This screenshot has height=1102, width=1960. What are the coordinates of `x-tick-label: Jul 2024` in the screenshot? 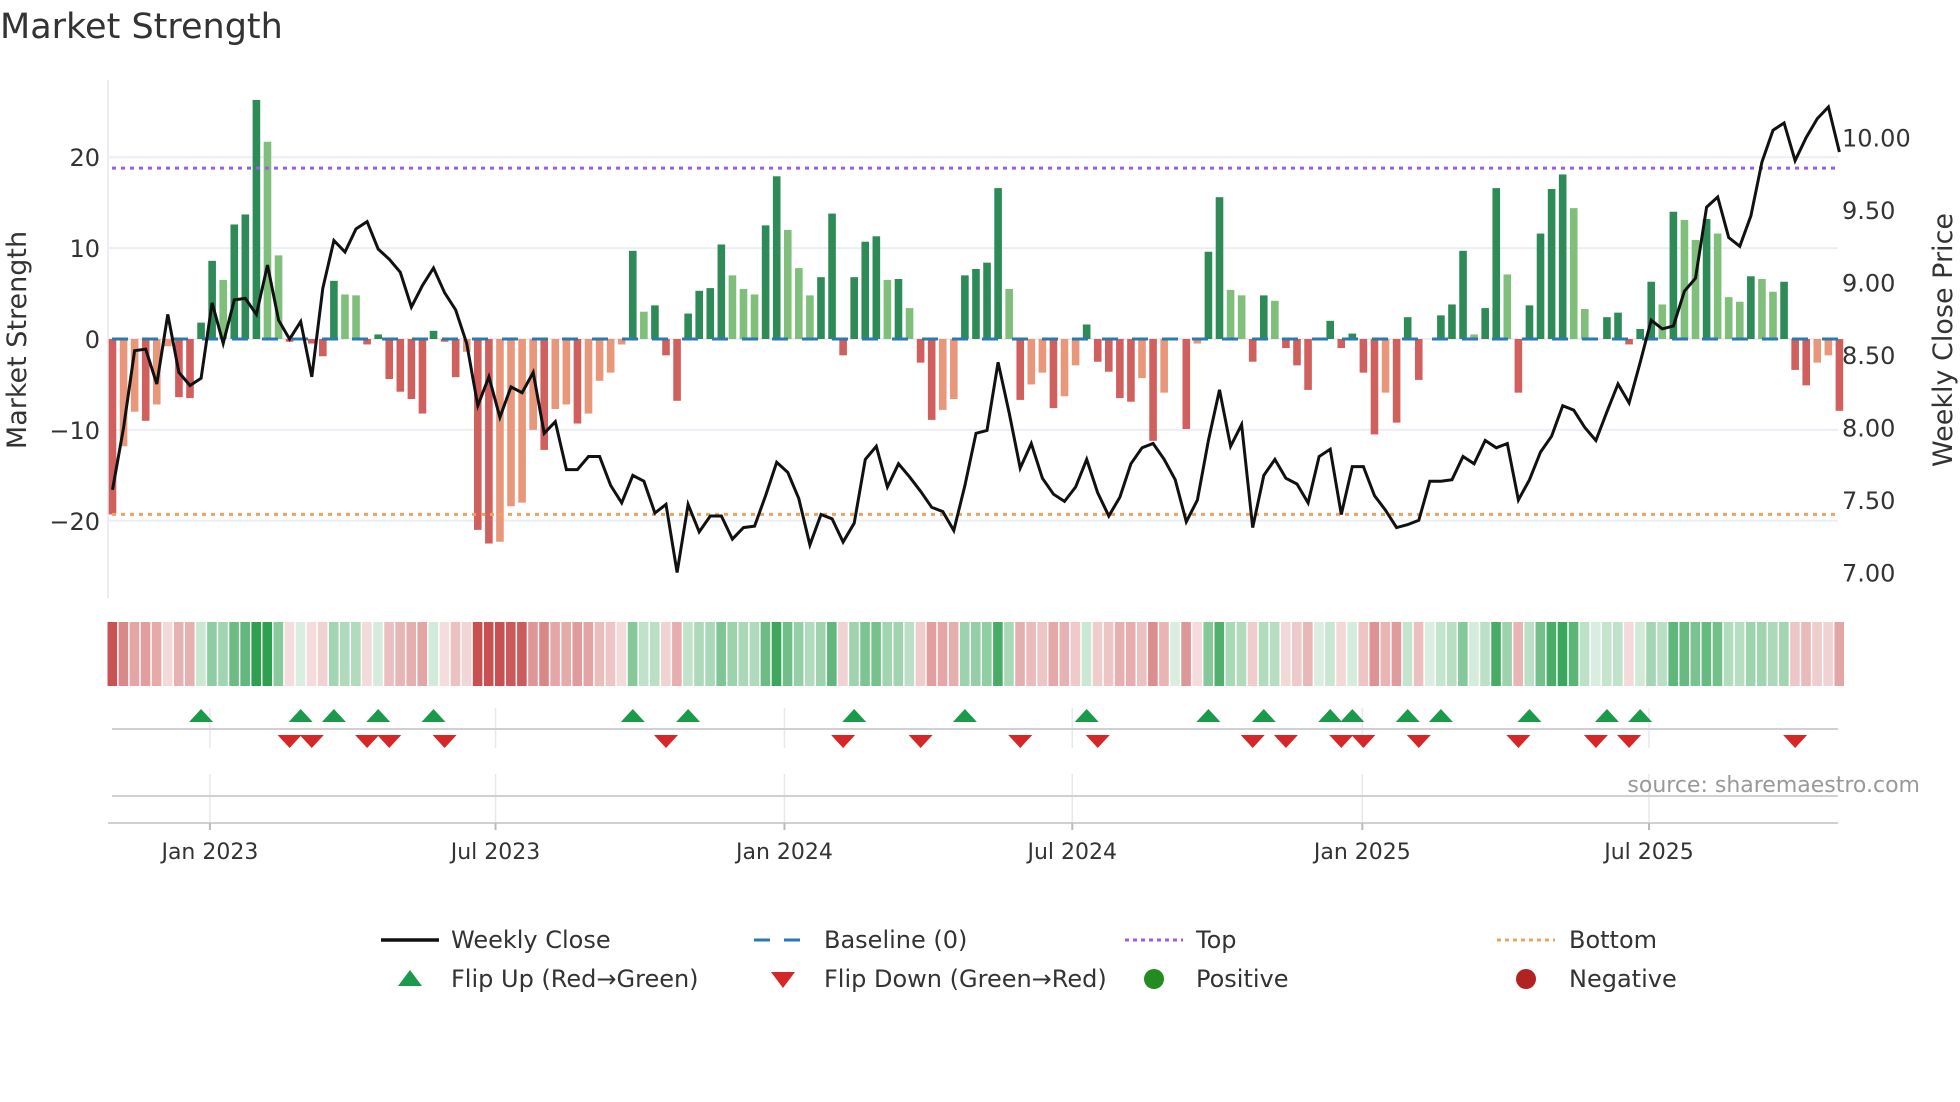 It's located at (1072, 852).